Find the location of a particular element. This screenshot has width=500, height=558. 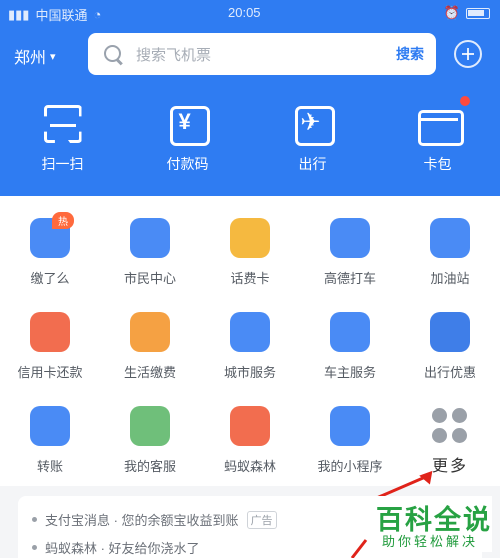

more-grid-icon is located at coordinates (450, 426).